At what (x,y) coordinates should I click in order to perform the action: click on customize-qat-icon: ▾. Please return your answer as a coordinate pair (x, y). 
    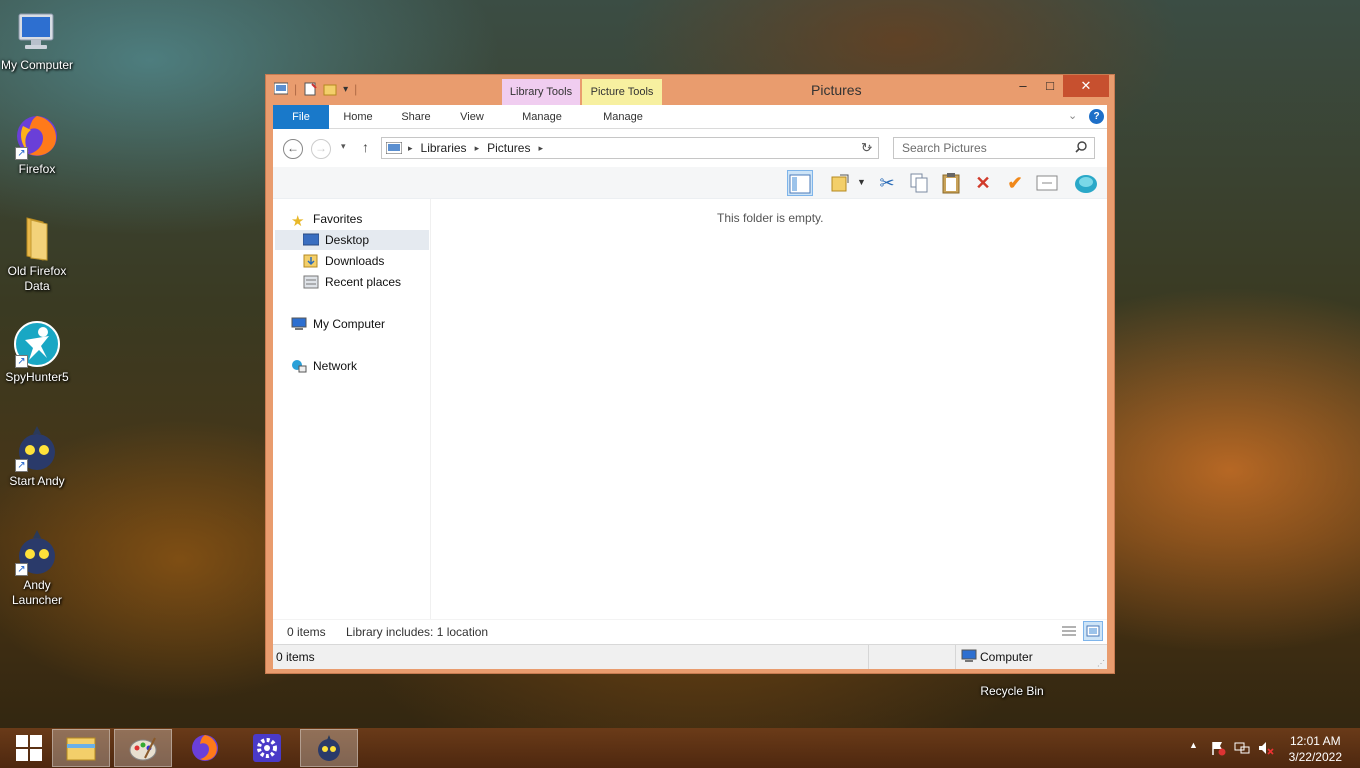
    Looking at the image, I should click on (345, 89).